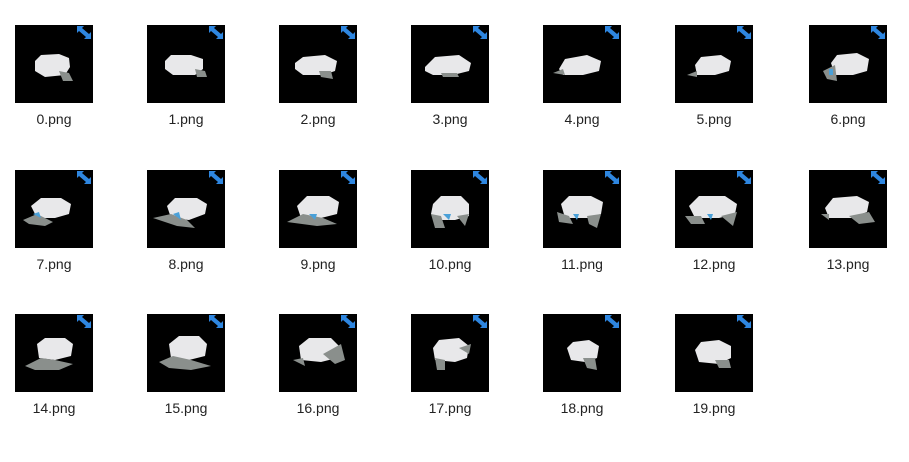 Image resolution: width=909 pixels, height=462 pixels. What do you see at coordinates (186, 119) in the screenshot?
I see `file-name: 1.png` at bounding box center [186, 119].